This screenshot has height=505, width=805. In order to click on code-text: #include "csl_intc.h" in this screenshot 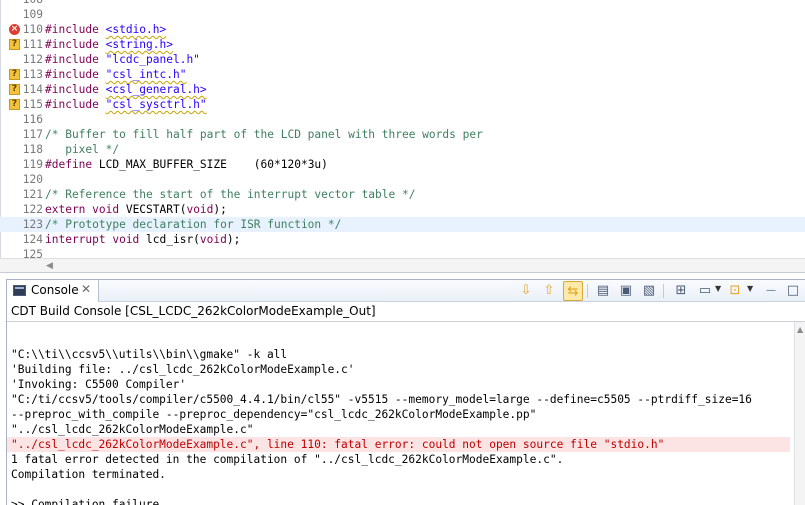, I will do `click(115, 74)`.